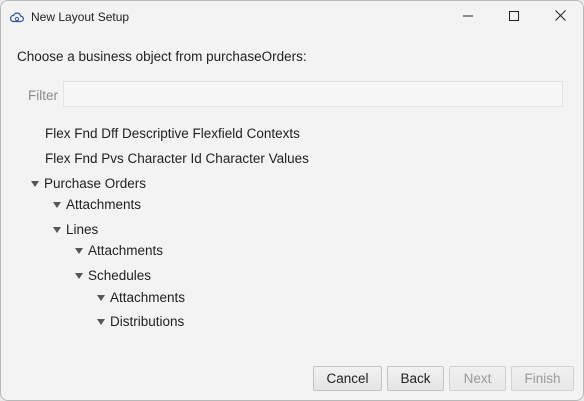  I want to click on tree-item-label: Distributions, so click(147, 321).